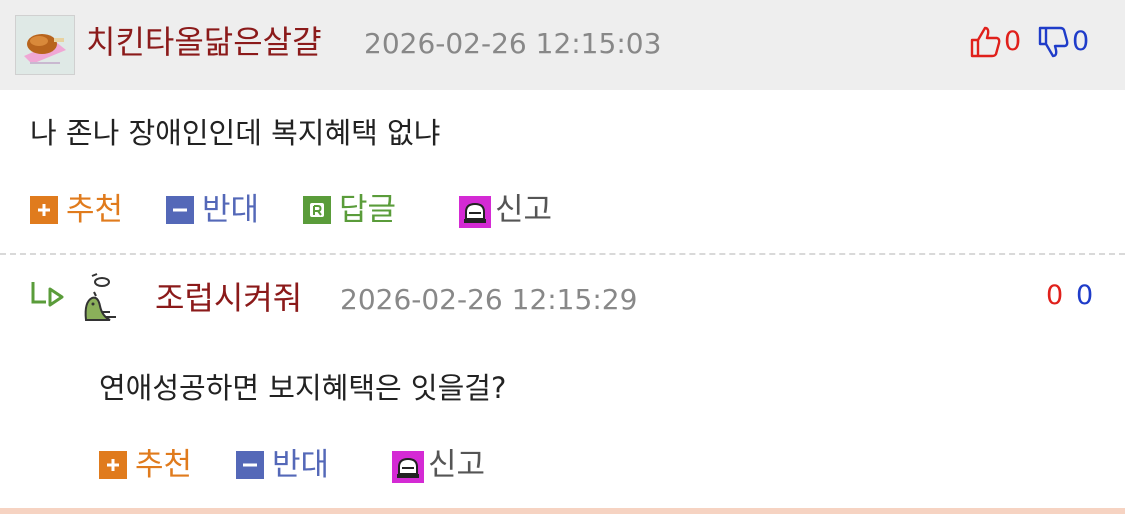  Describe the element at coordinates (49, 296) in the screenshot. I see `reply-arrow-icon` at that location.